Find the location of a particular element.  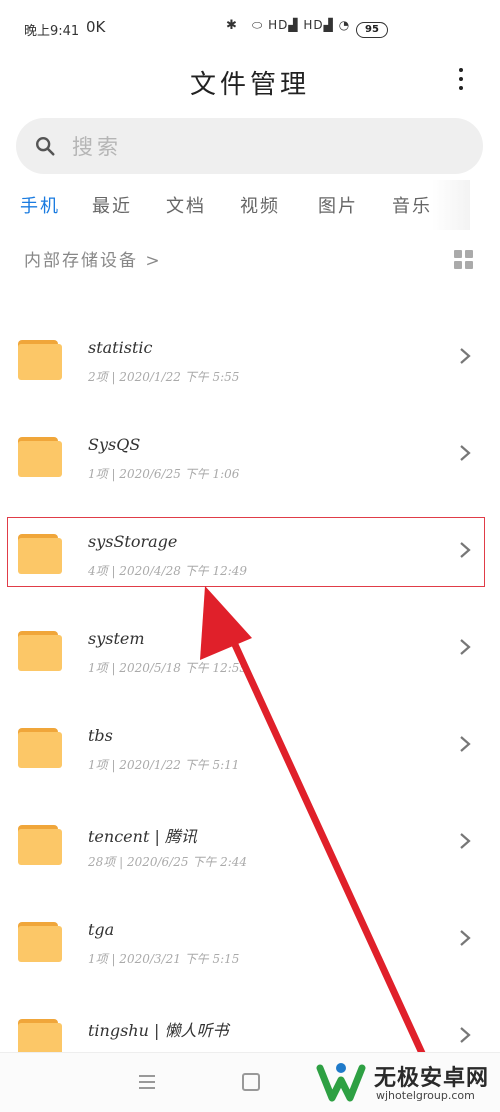

status-extra: 0K is located at coordinates (96, 27).